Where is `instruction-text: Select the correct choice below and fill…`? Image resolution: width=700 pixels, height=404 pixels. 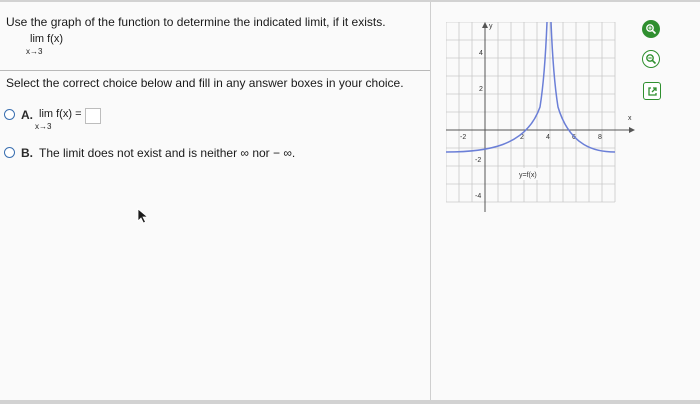 instruction-text: Select the correct choice below and fill… is located at coordinates (205, 83).